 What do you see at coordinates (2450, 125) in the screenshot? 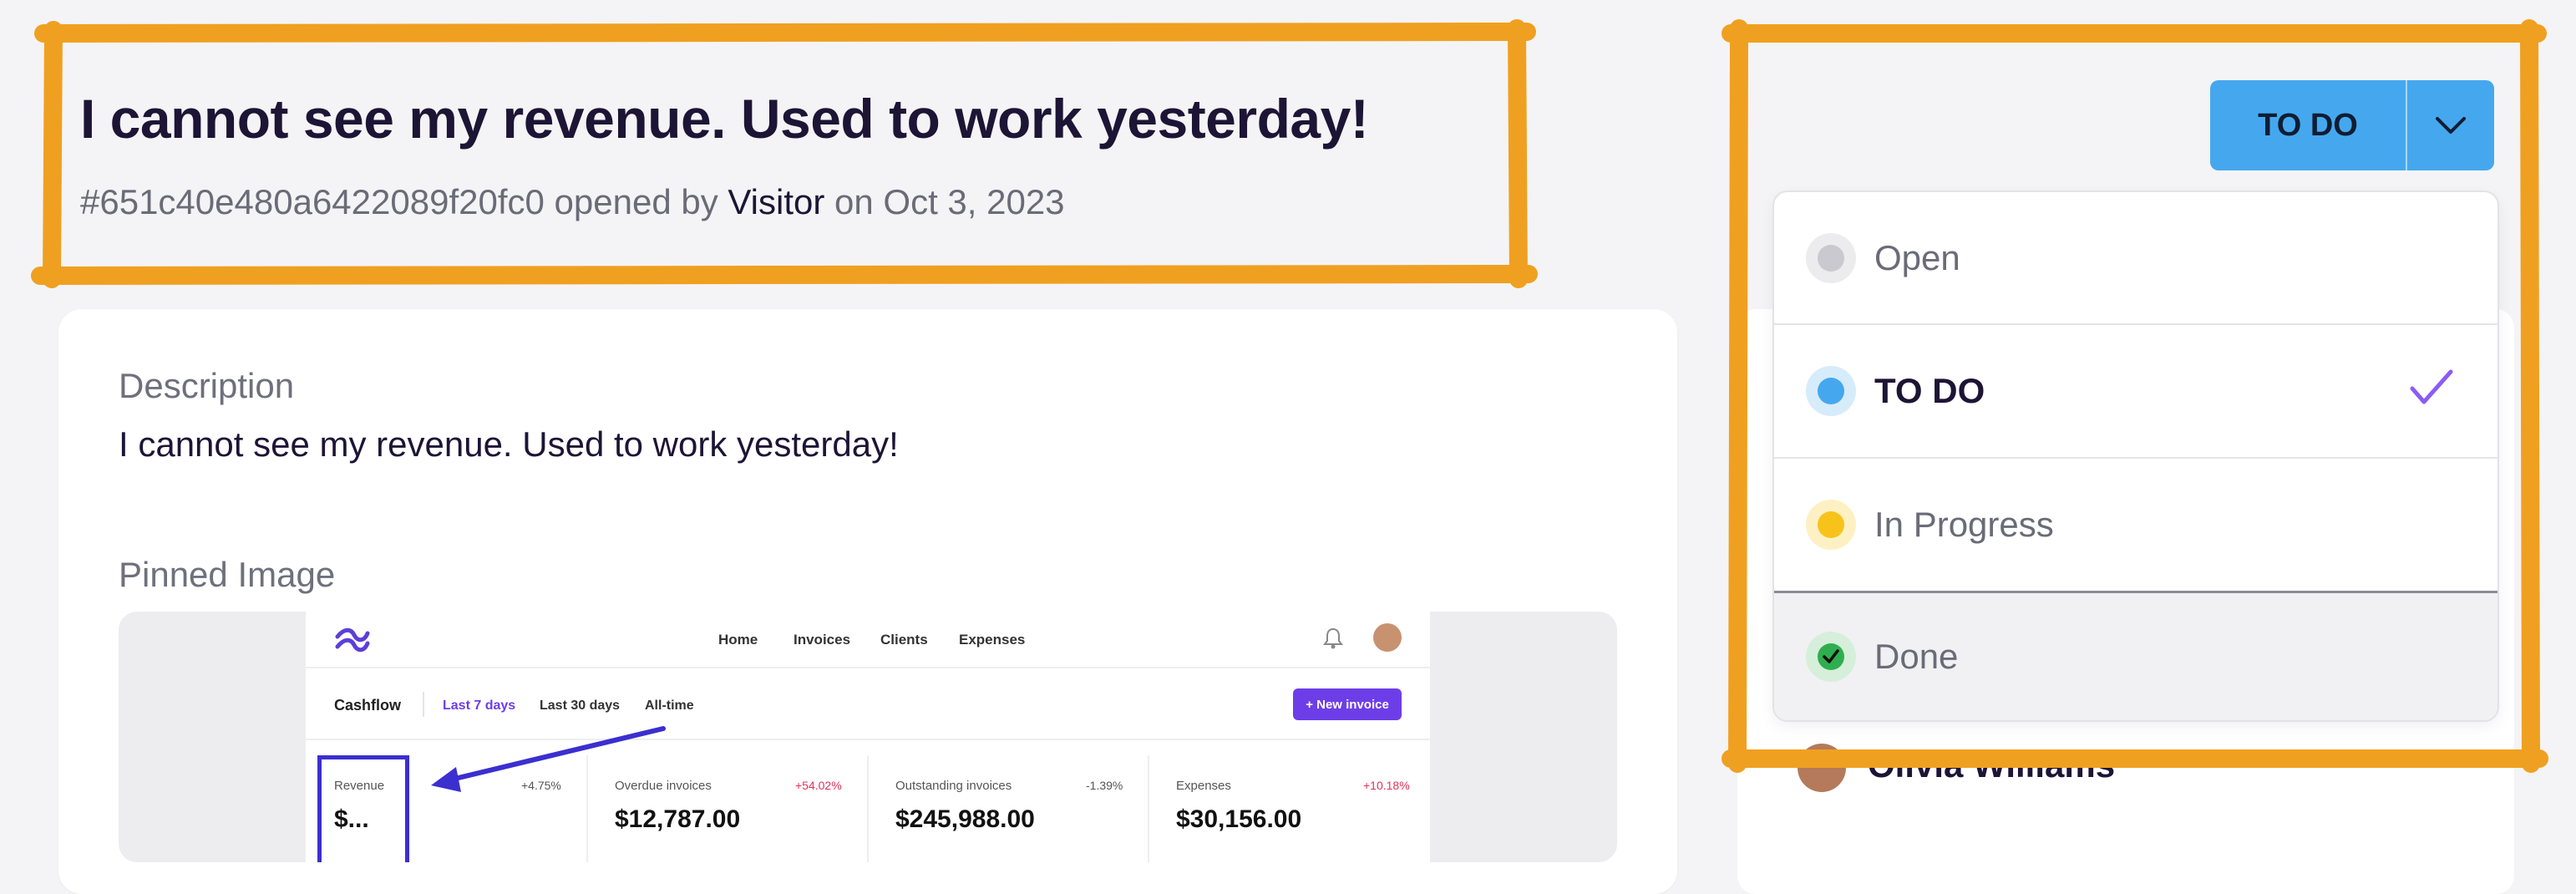
I see `chevron-down-icon` at bounding box center [2450, 125].